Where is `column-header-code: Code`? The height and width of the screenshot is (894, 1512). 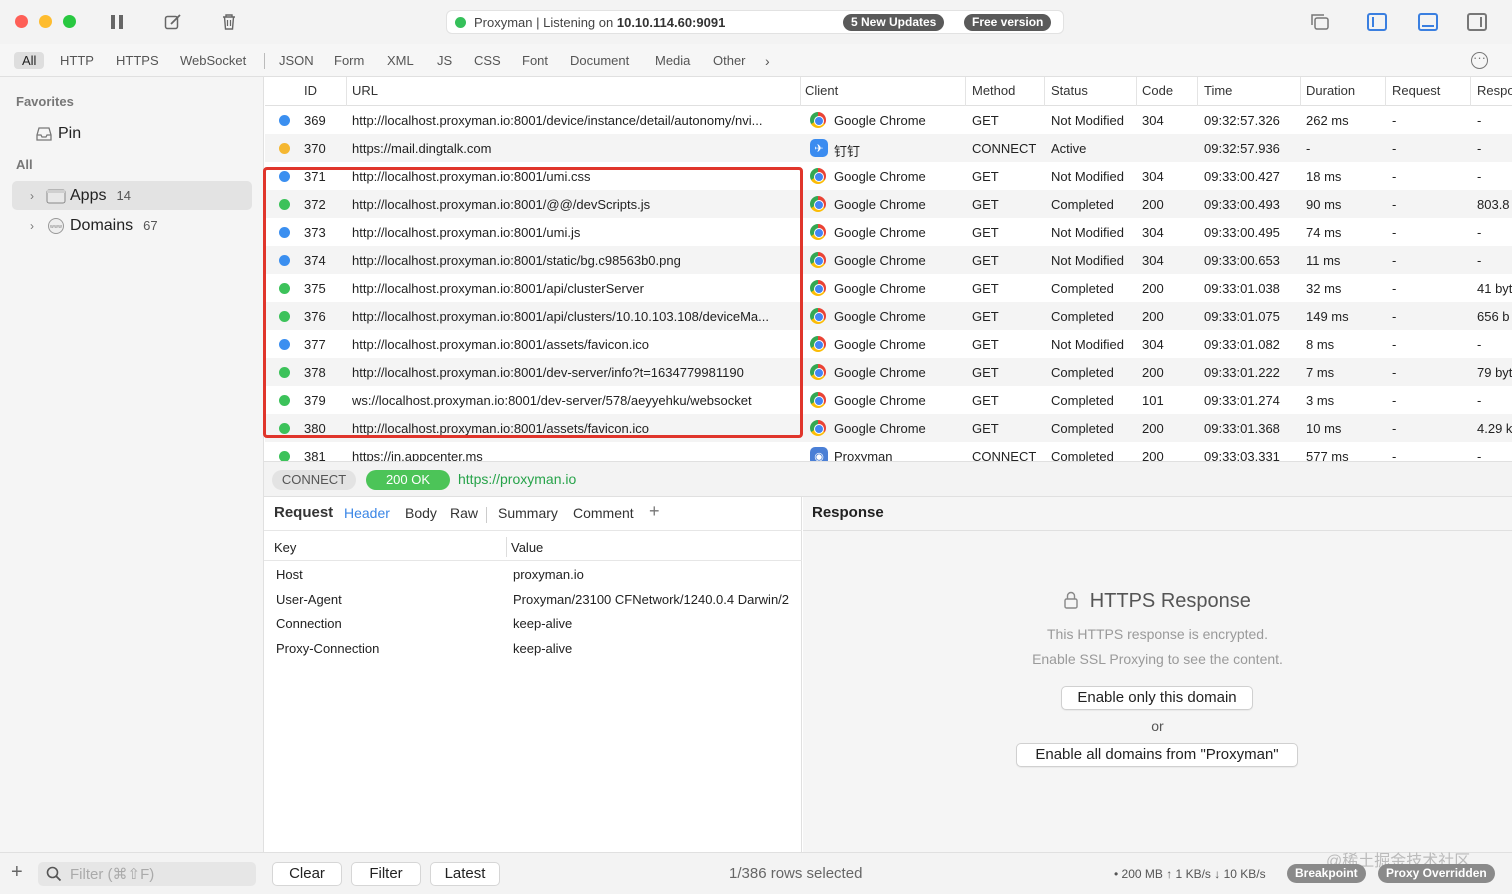
column-header-code: Code is located at coordinates (1157, 92).